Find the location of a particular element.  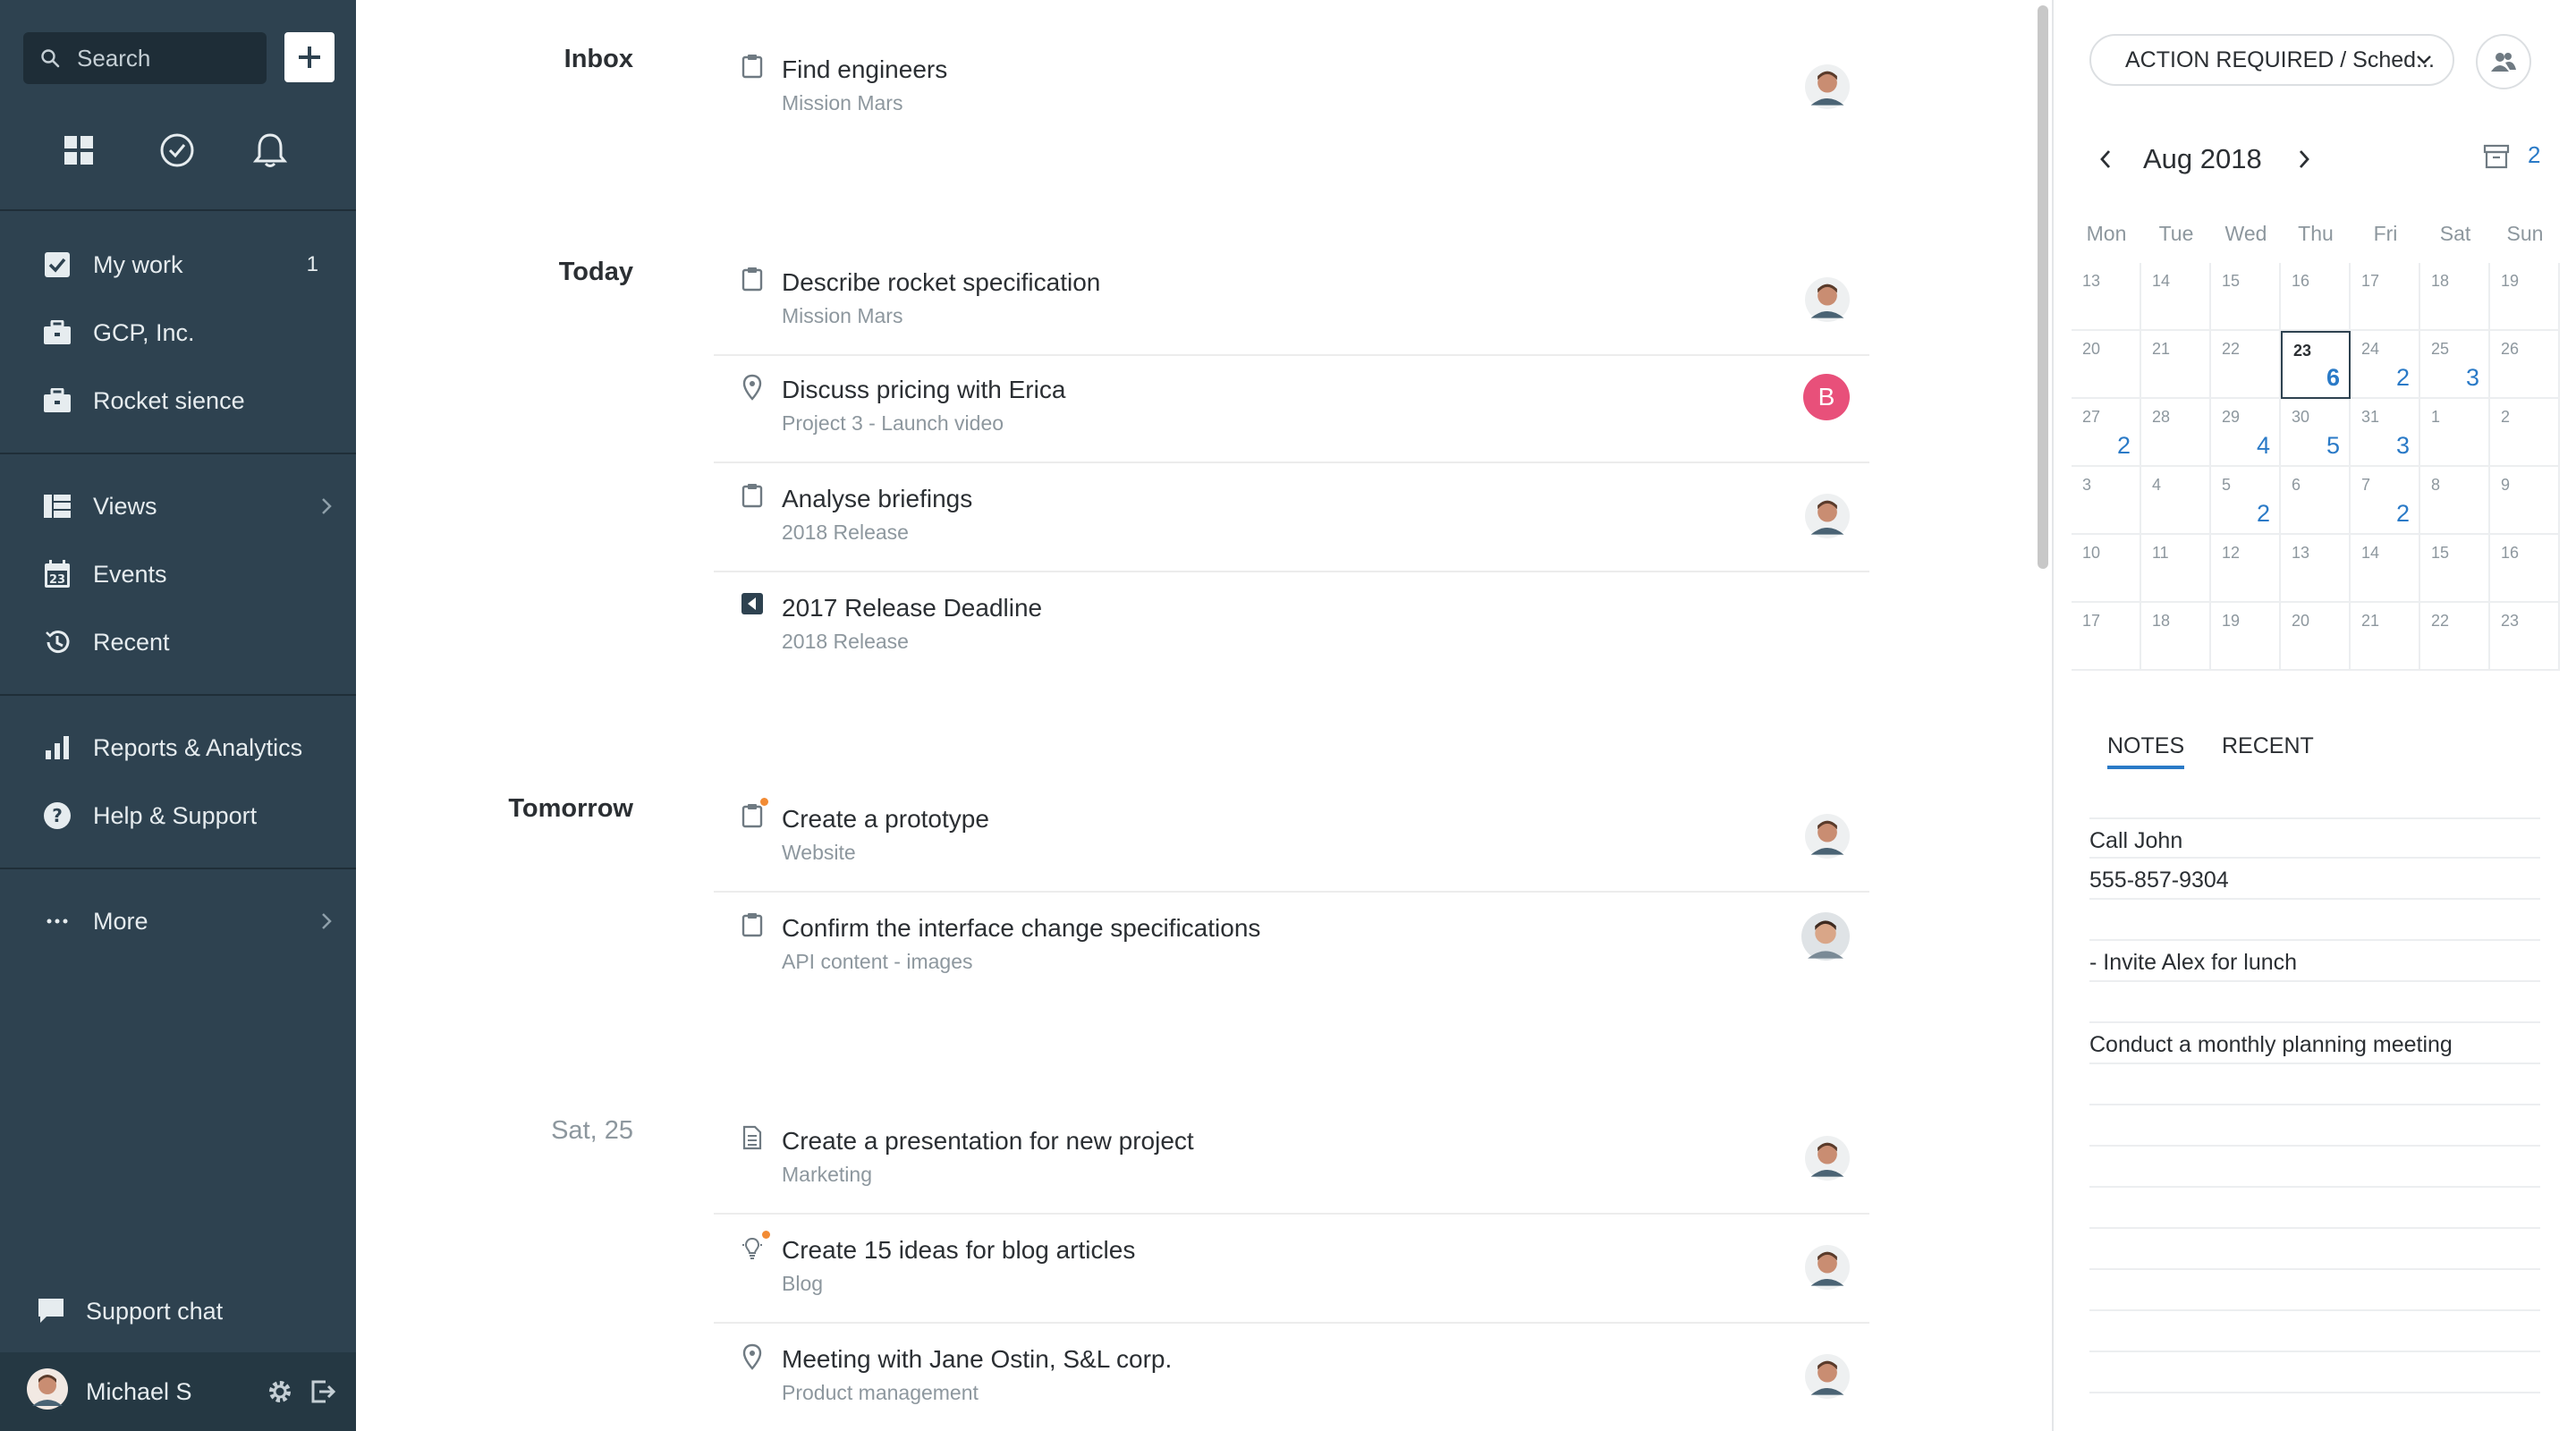

calendar-day: 24 2 is located at coordinates (2385, 365).